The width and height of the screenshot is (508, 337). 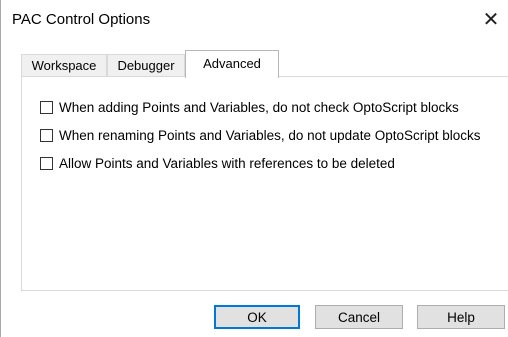 I want to click on tab-advanced: Advanced, so click(x=232, y=64).